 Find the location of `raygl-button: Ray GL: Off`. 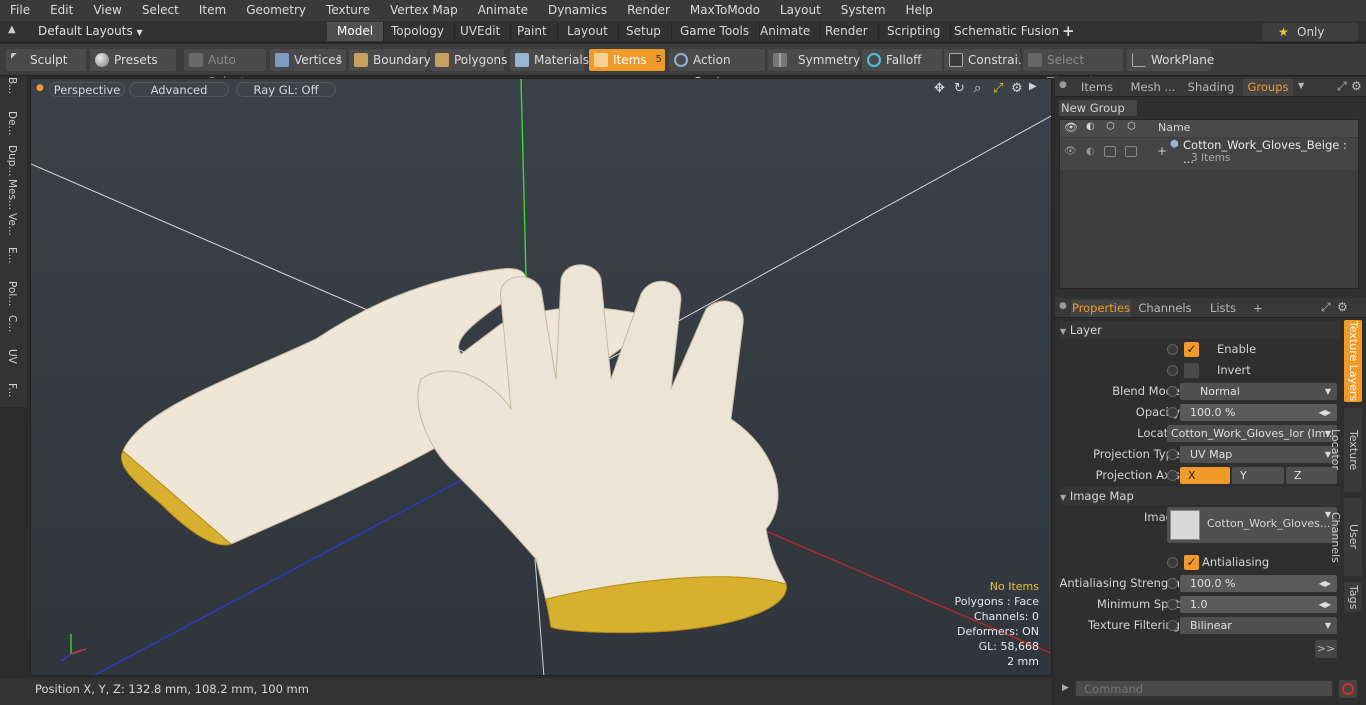

raygl-button: Ray GL: Off is located at coordinates (286, 89).